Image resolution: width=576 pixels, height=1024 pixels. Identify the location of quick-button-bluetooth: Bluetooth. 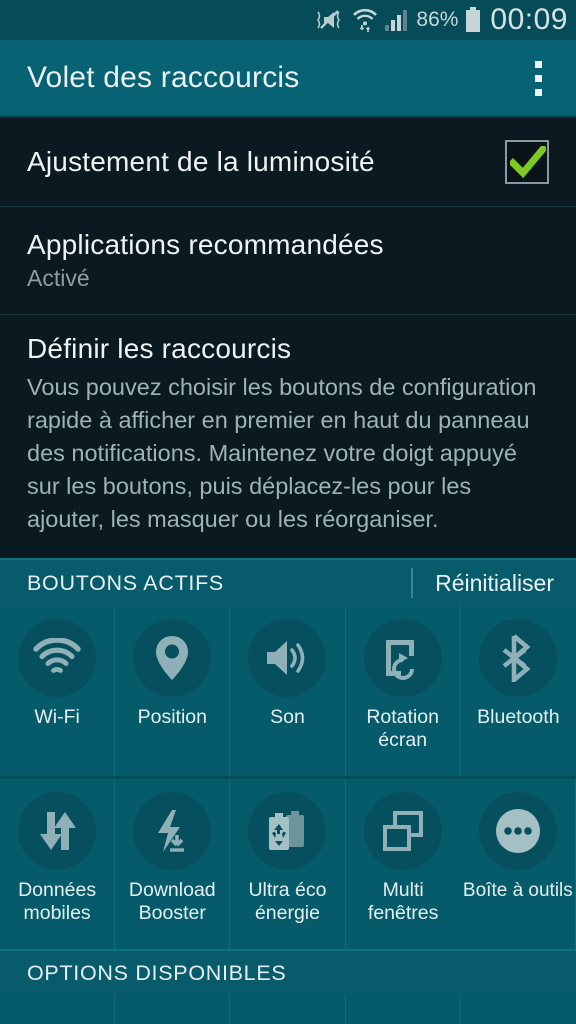
(518, 691).